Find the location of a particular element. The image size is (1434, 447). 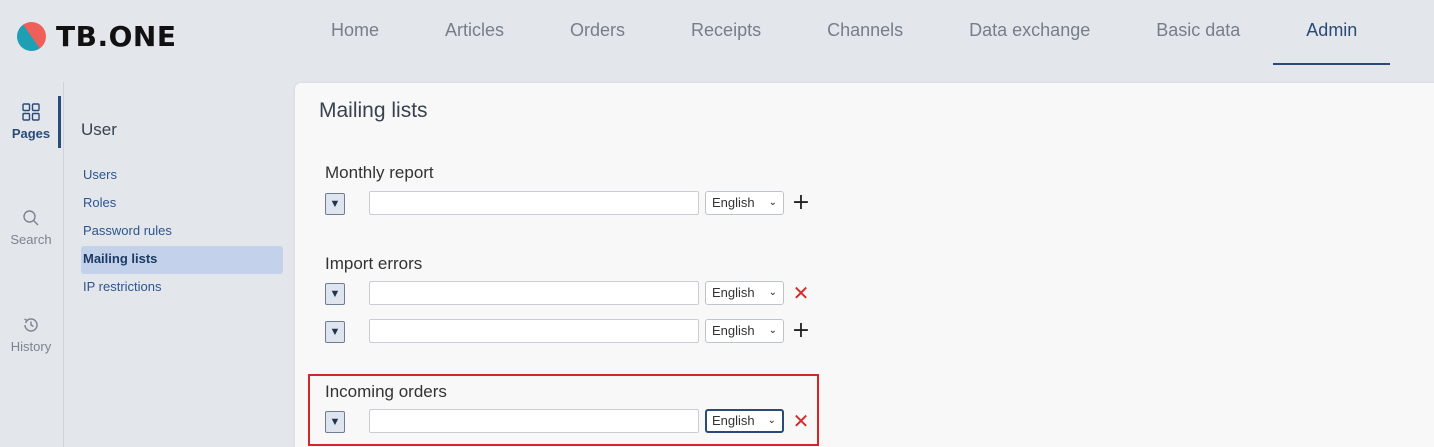

sidebar-item-roles: Roles is located at coordinates (182, 204).